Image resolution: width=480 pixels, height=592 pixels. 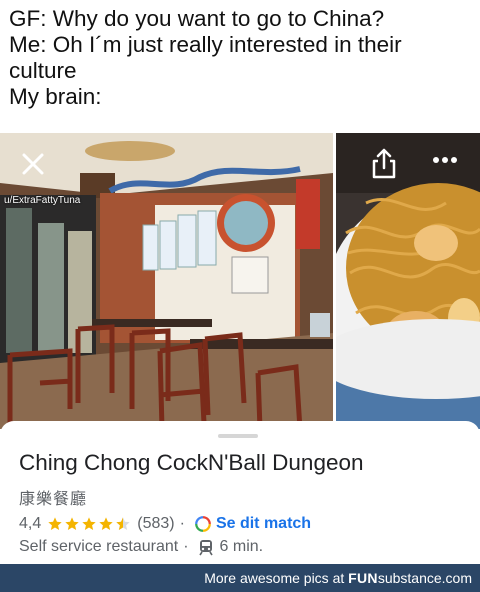 I want to click on train-icon, so click(x=205, y=547).